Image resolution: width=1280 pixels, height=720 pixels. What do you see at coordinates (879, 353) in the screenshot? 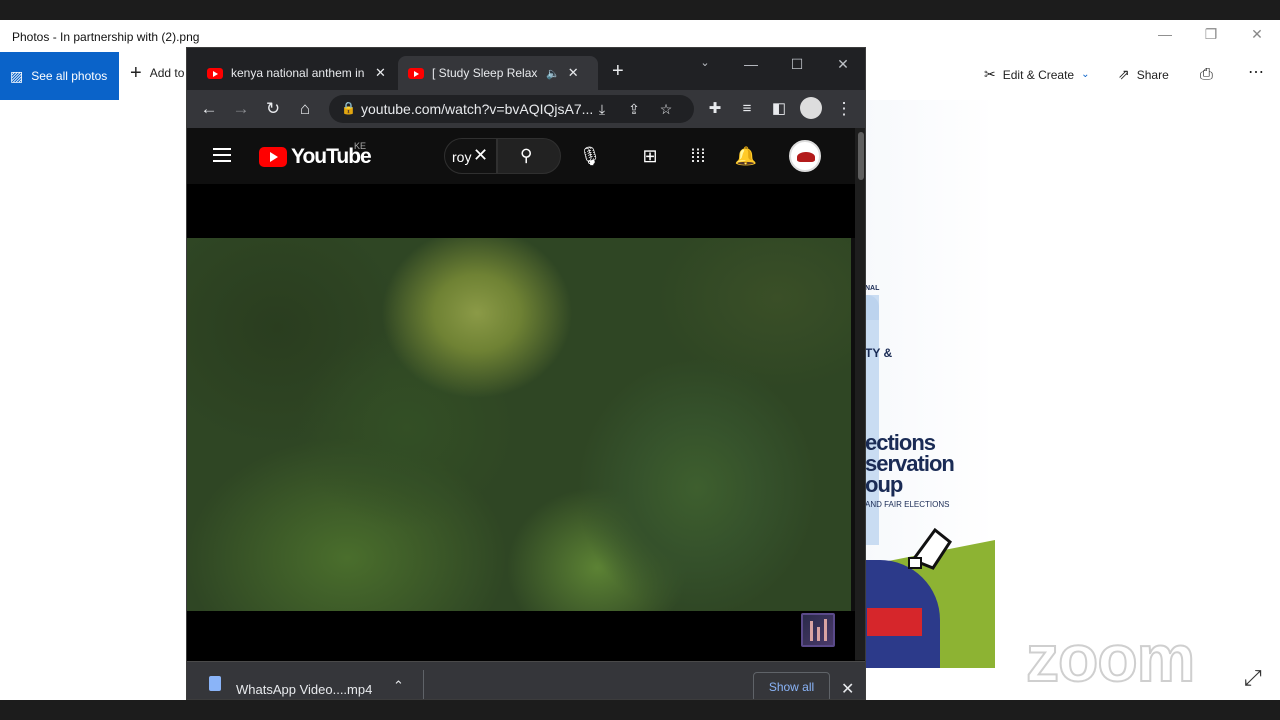
I see `poster-text-2: TY &` at bounding box center [879, 353].